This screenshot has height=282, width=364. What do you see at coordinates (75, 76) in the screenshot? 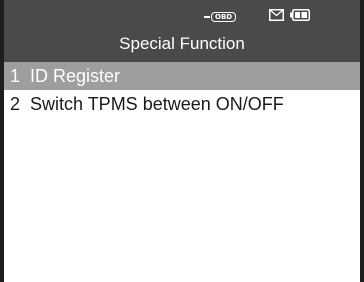
I see `menu-item-label: ID Register` at bounding box center [75, 76].